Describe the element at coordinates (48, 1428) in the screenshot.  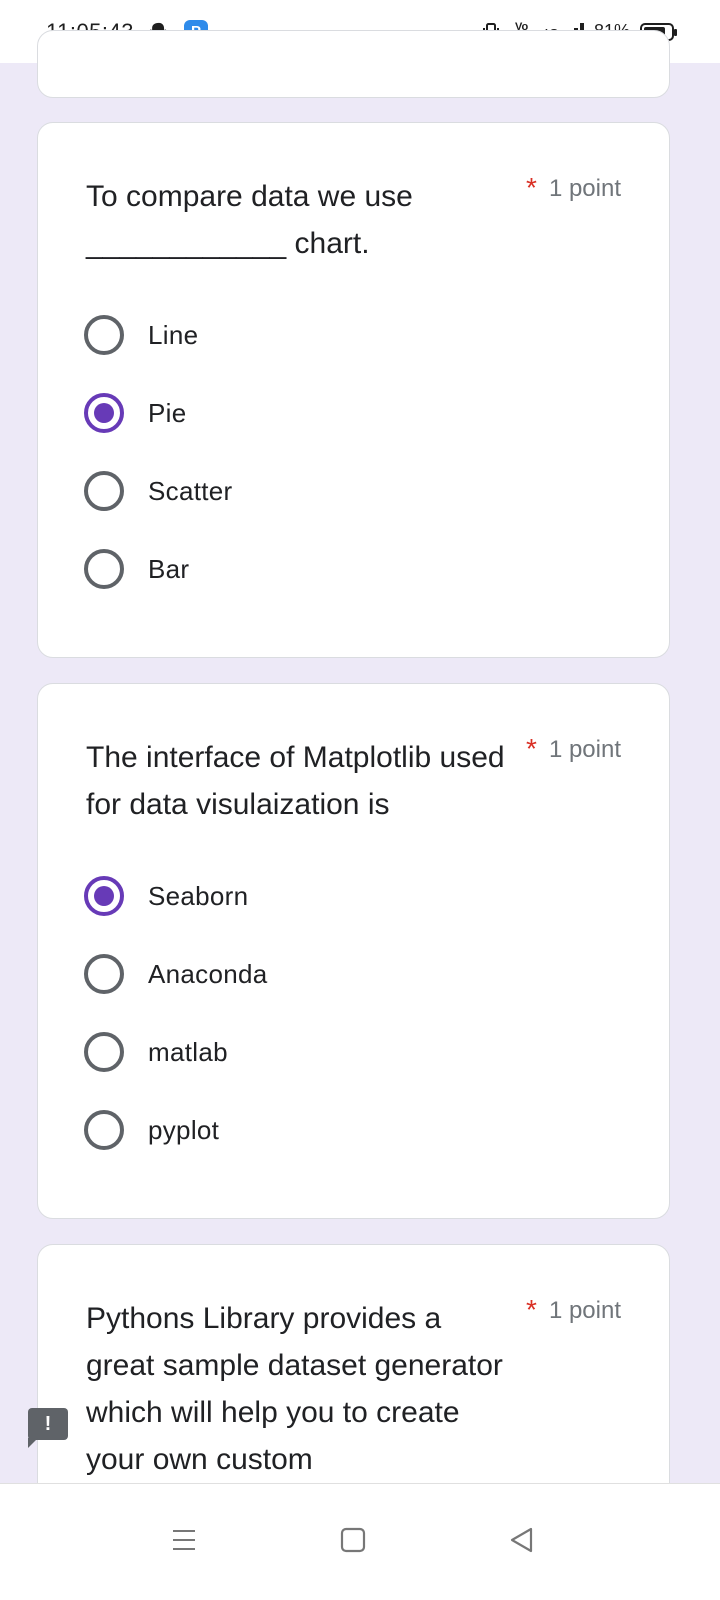
I see `feedback-icon: !` at that location.